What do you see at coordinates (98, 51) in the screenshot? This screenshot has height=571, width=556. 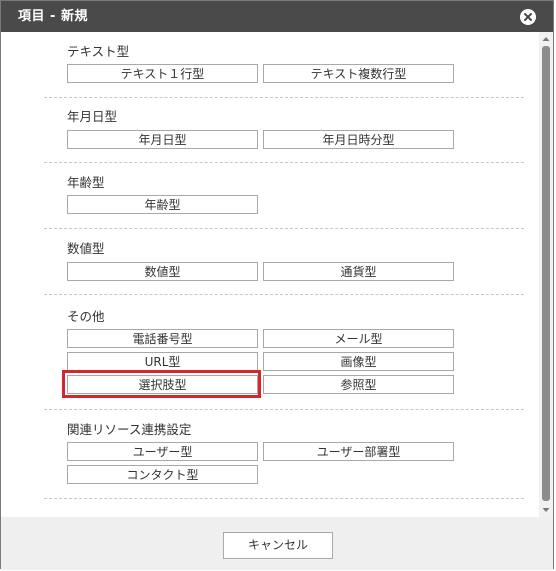 I see `section-title-text: テキスト型` at bounding box center [98, 51].